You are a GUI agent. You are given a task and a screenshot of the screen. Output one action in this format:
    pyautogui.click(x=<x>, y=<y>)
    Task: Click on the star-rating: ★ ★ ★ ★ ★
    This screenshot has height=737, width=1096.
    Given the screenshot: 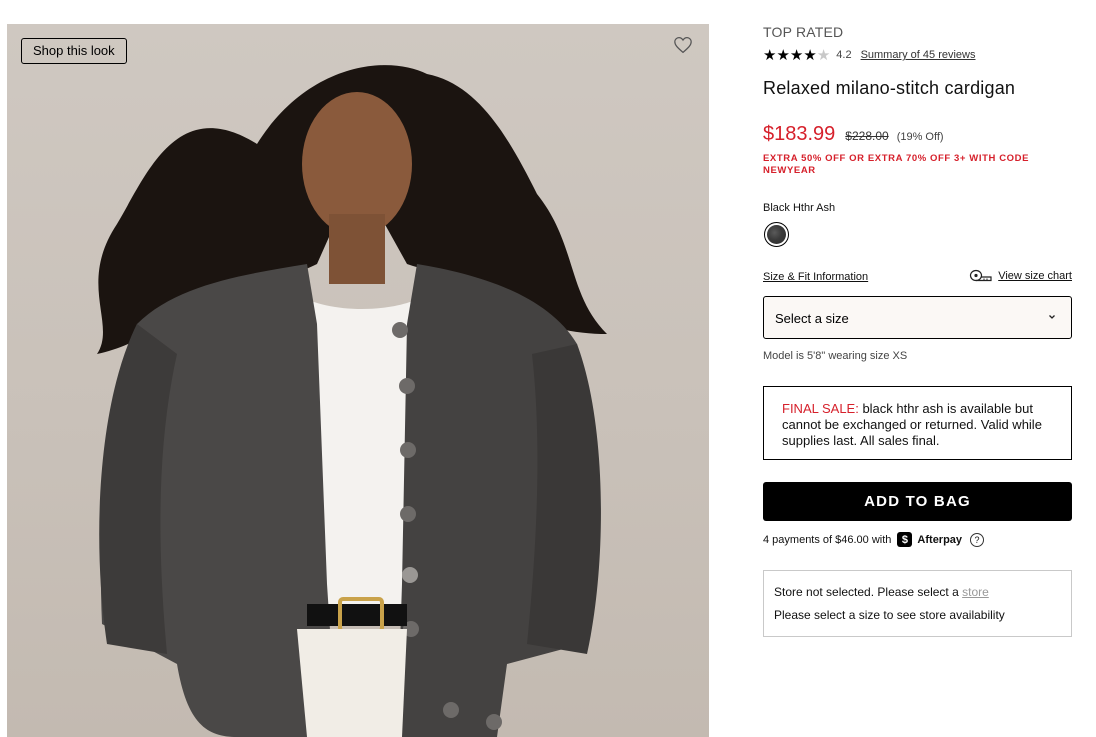 What is the action you would take?
    pyautogui.click(x=796, y=55)
    